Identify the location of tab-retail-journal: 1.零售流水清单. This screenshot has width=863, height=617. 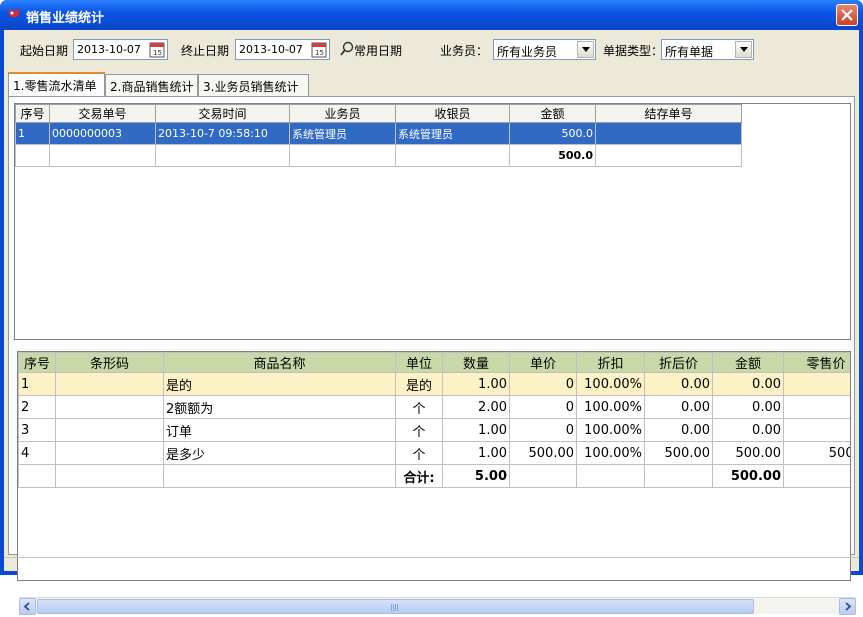
(56, 84).